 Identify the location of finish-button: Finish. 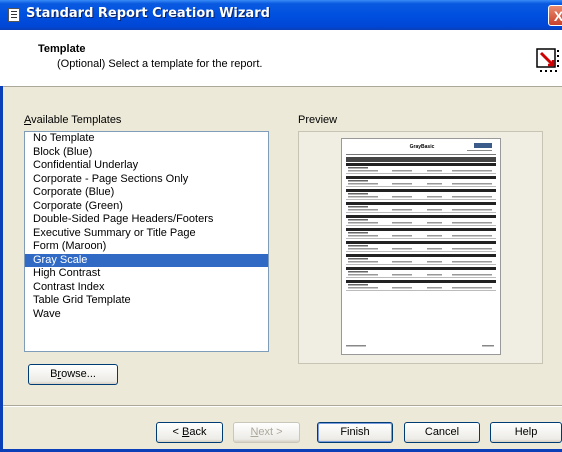
(355, 432).